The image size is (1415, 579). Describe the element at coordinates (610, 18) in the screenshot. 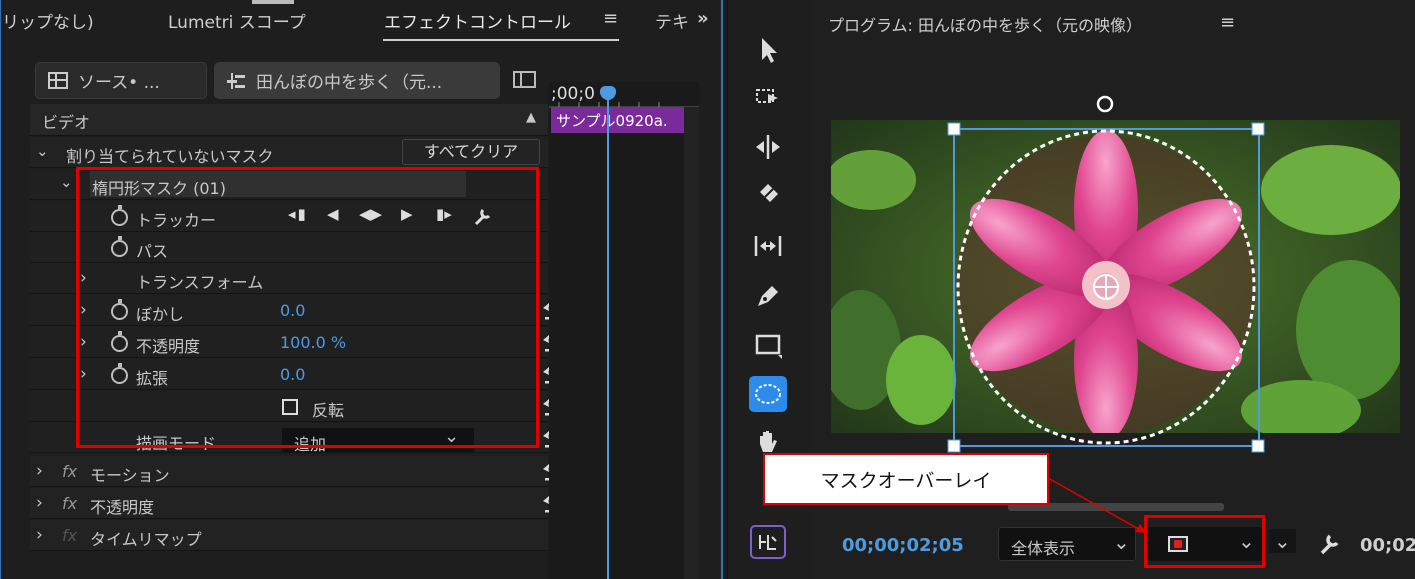

I see `panel-menu-icon: ≡` at that location.